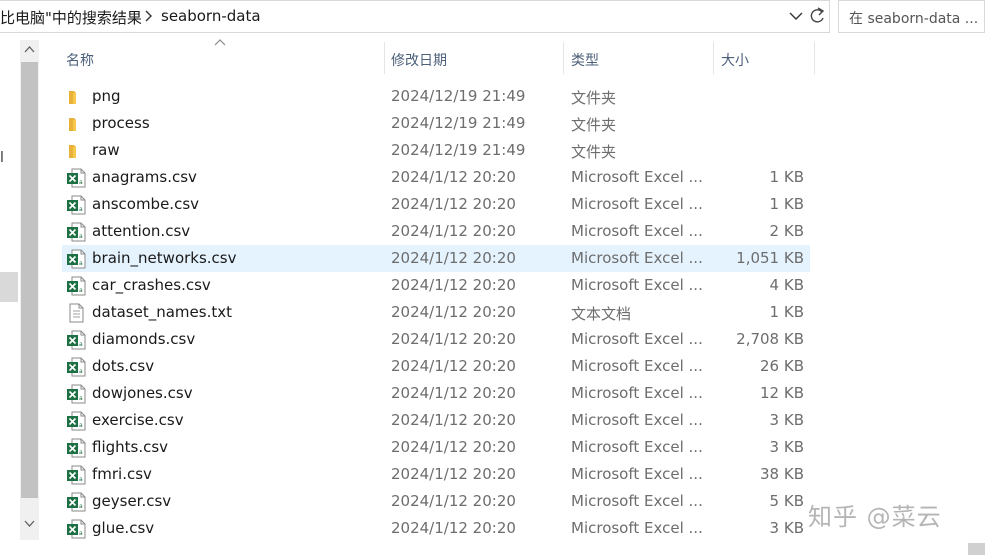 Image resolution: width=985 pixels, height=555 pixels. Describe the element at coordinates (415, 16) in the screenshot. I see `address-bar: 比电脑"中的搜索结果 seaborn-data` at that location.